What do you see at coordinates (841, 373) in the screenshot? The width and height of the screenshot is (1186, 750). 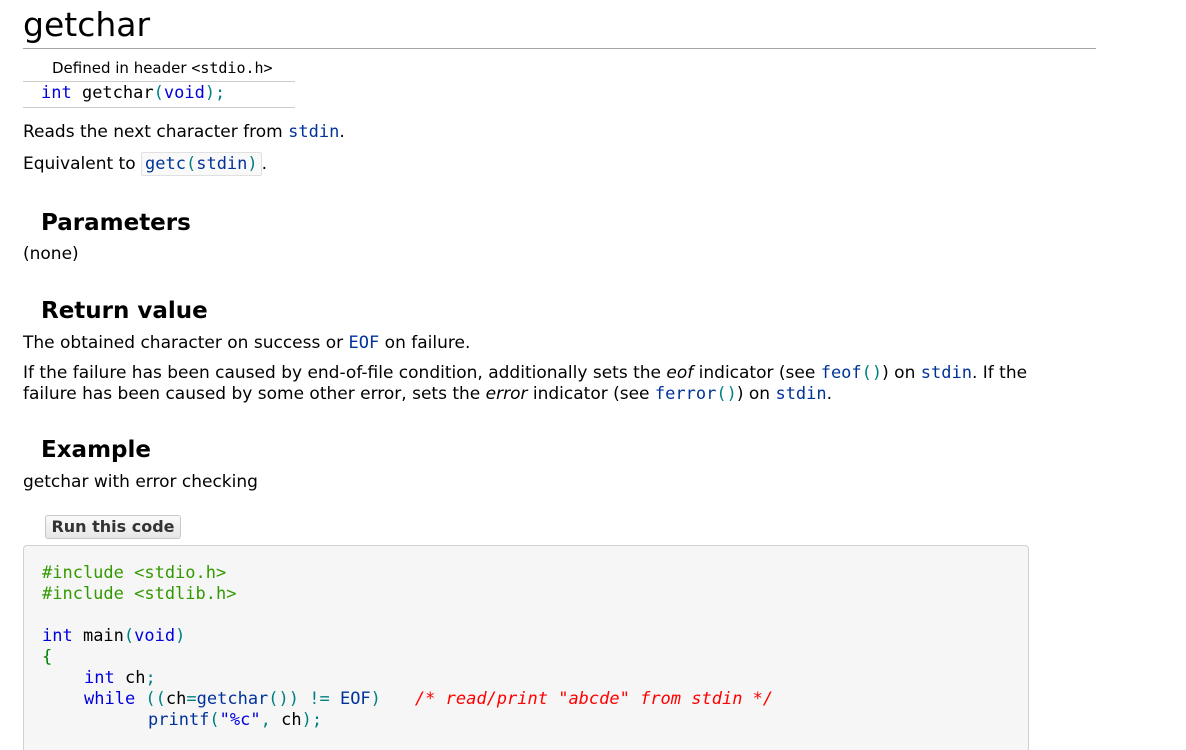 I see `feof-name: feof` at bounding box center [841, 373].